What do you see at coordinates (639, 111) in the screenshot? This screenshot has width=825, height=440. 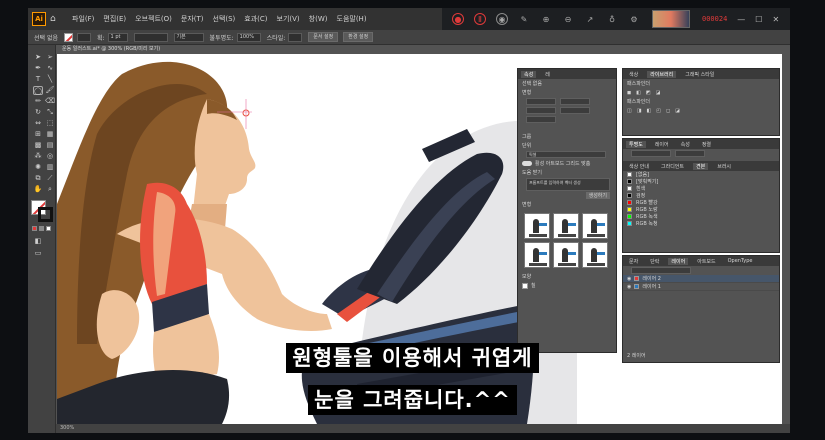 I see `trim-icon: ◨` at bounding box center [639, 111].